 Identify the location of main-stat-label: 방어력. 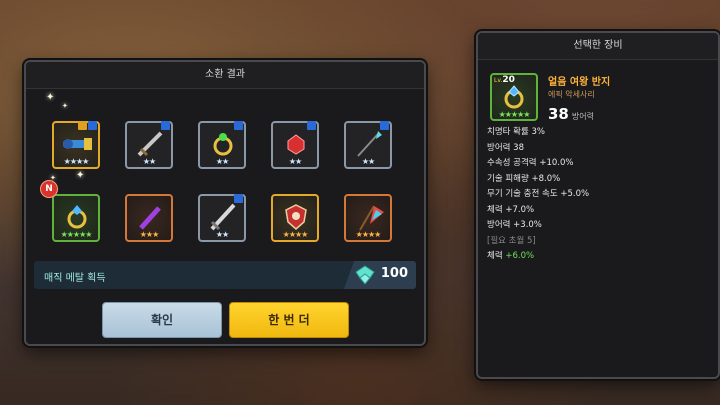
(582, 116).